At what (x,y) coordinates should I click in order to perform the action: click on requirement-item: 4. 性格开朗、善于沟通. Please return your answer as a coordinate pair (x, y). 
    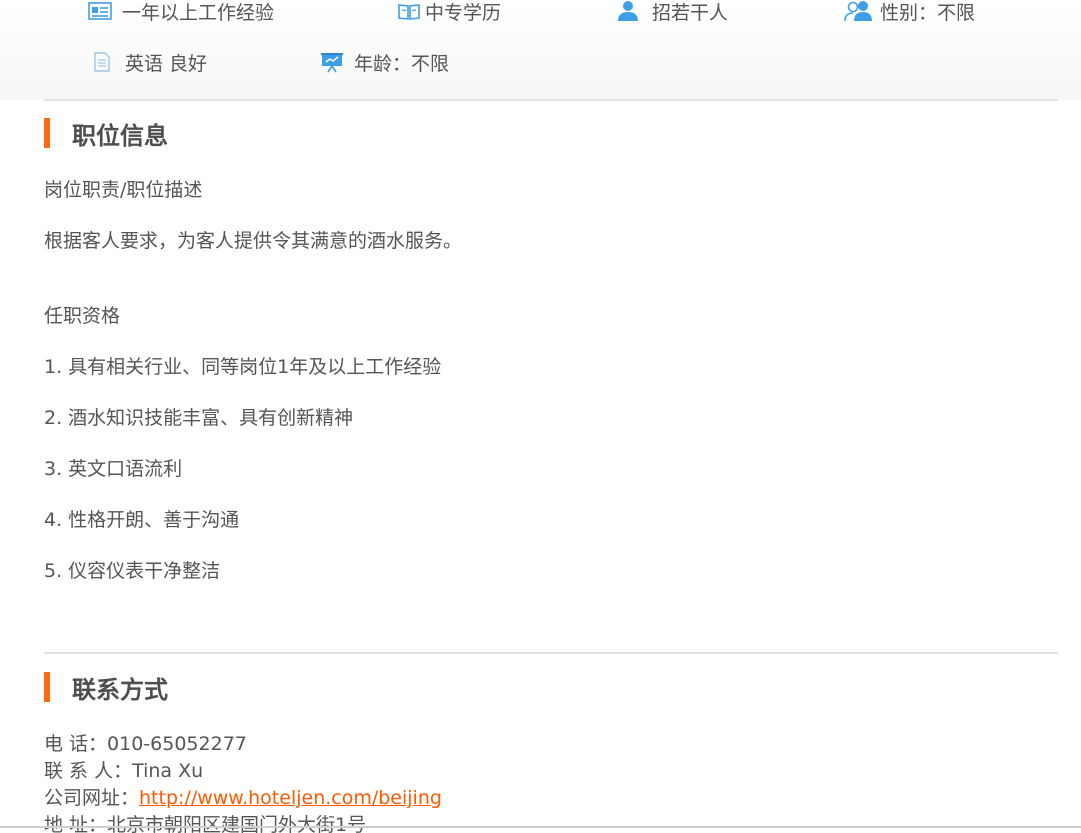
    Looking at the image, I should click on (142, 520).